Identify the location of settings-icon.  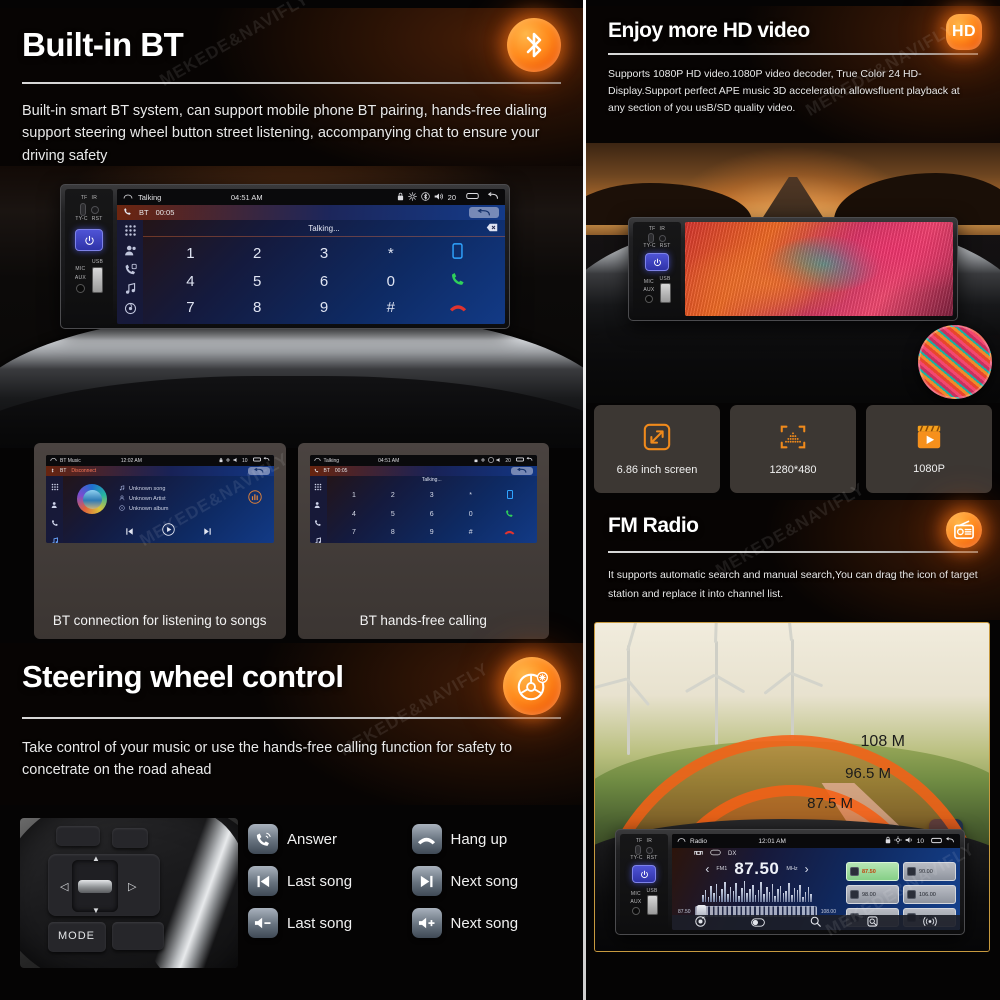
(130, 311).